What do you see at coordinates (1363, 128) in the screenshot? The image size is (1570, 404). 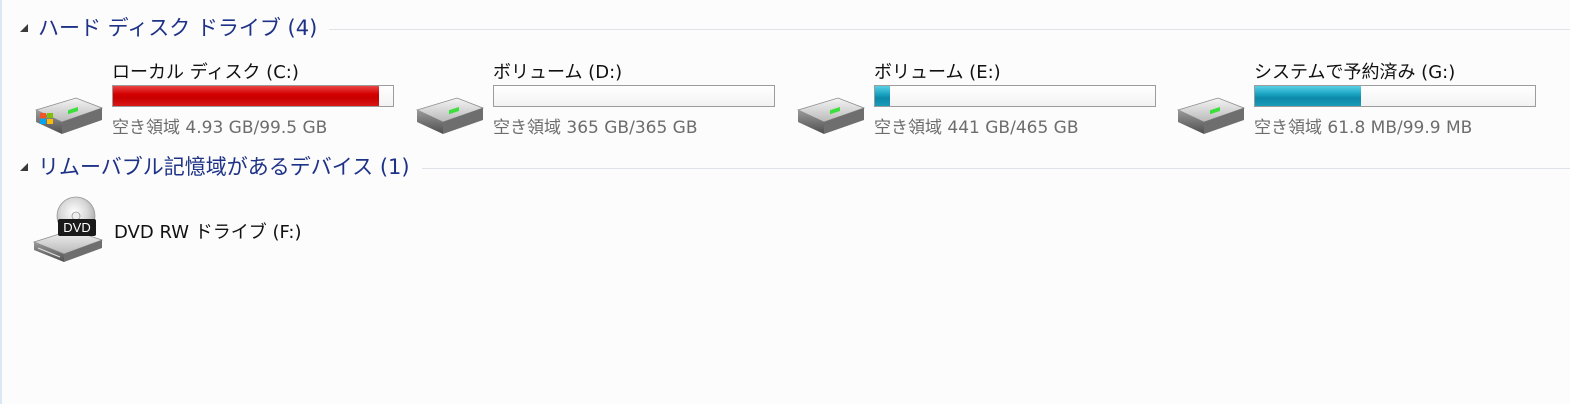 I see `drive-free-space: 空き領域 61.8 MB/99.9 MB` at bounding box center [1363, 128].